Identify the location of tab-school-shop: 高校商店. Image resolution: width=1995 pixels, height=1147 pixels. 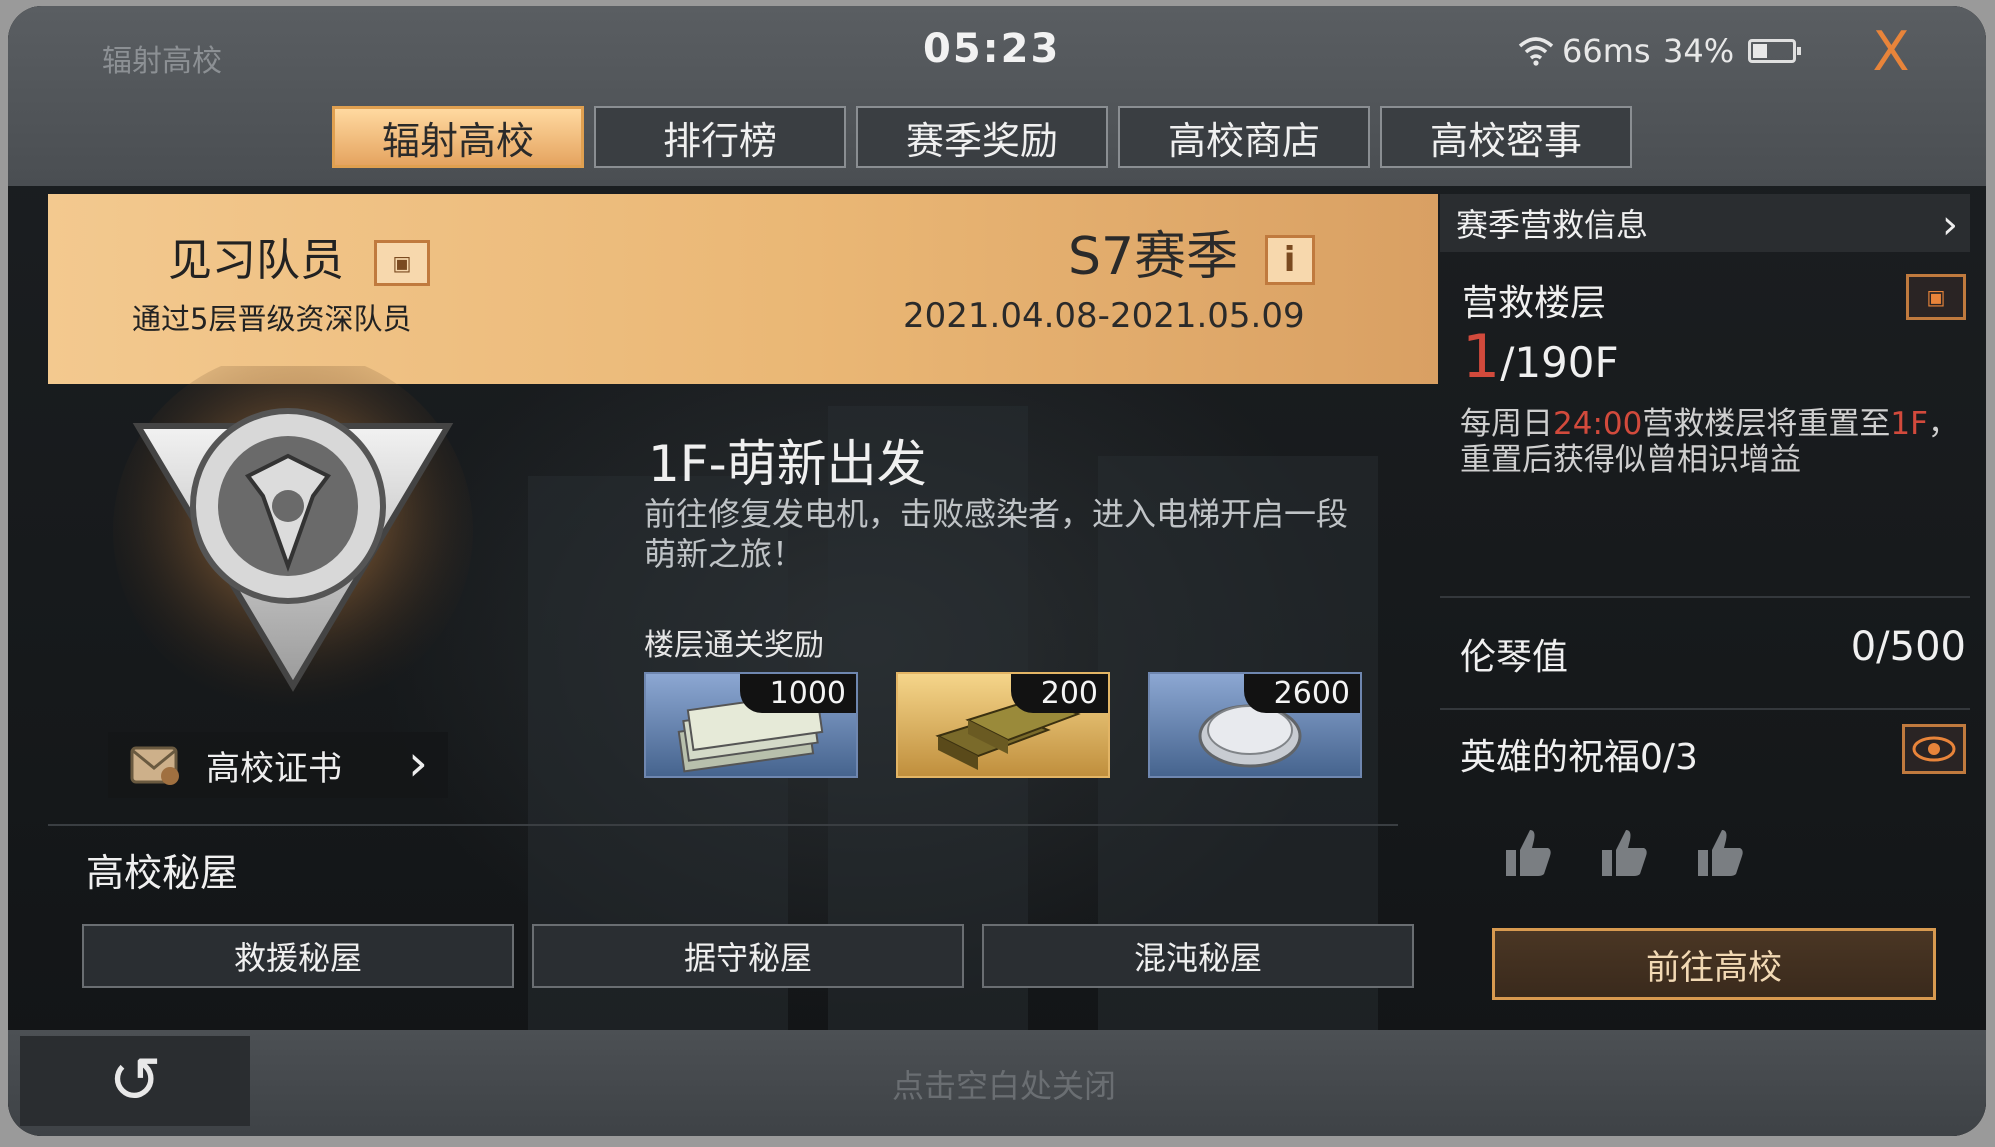
(1244, 137).